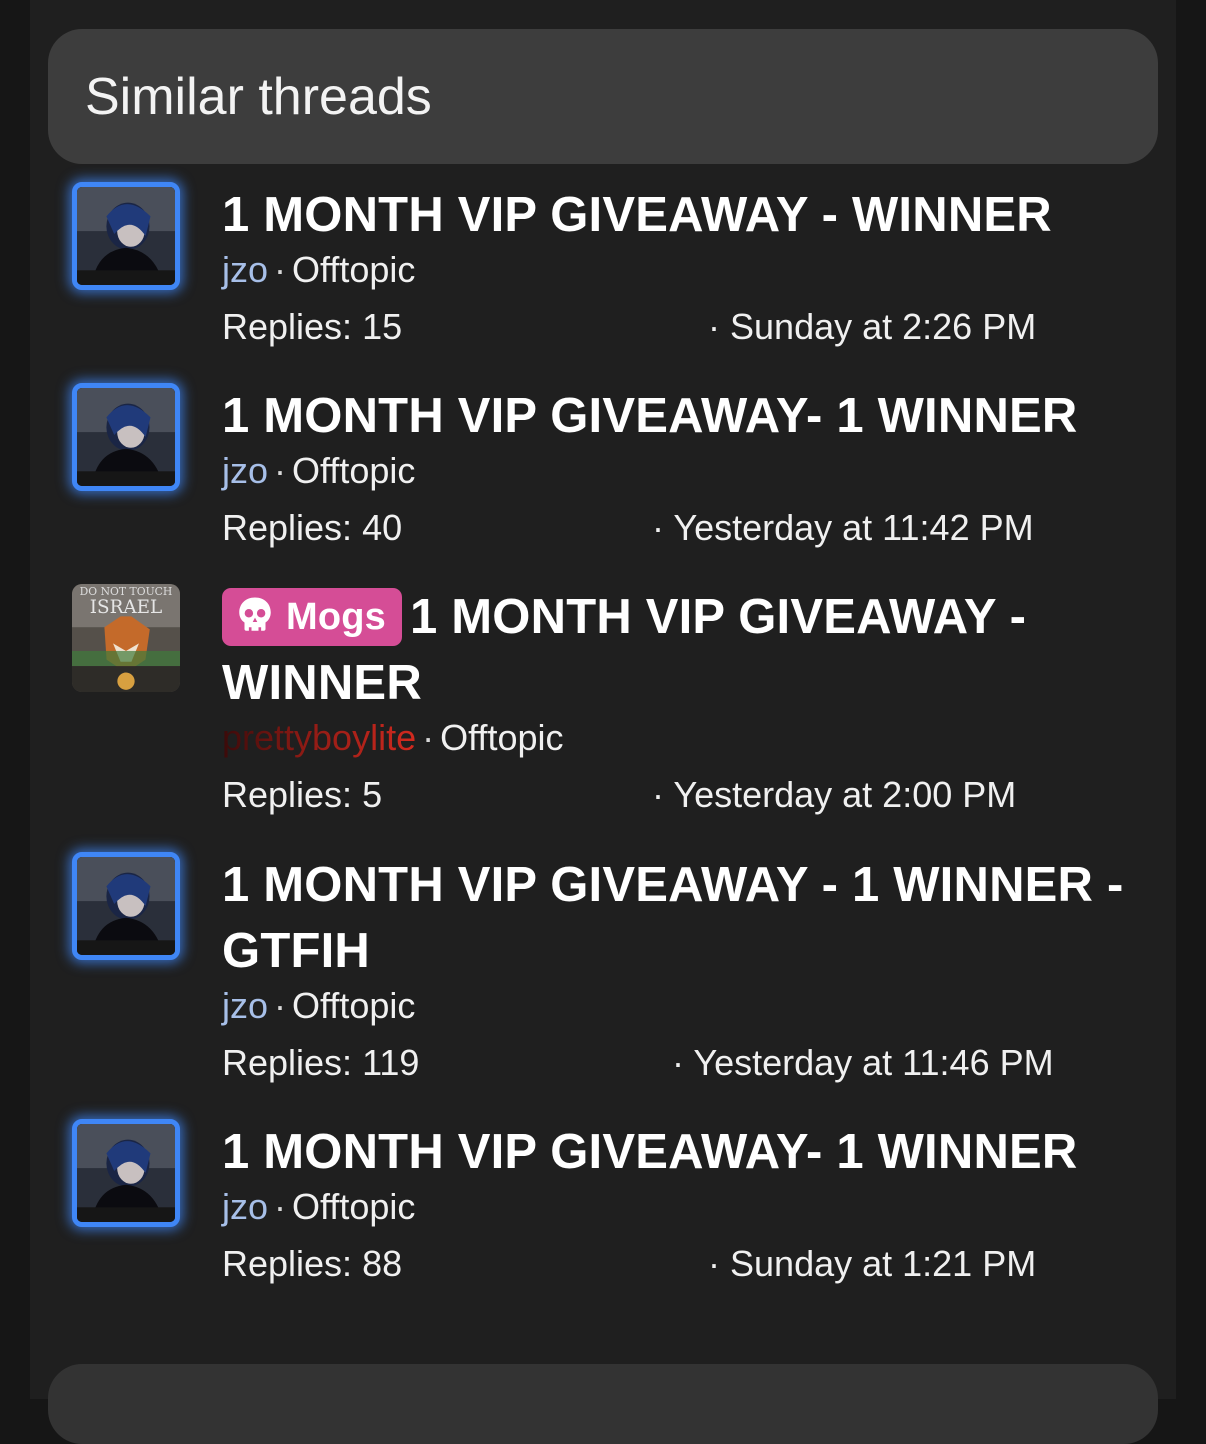  I want to click on panel-header: Similar threads, so click(603, 96).